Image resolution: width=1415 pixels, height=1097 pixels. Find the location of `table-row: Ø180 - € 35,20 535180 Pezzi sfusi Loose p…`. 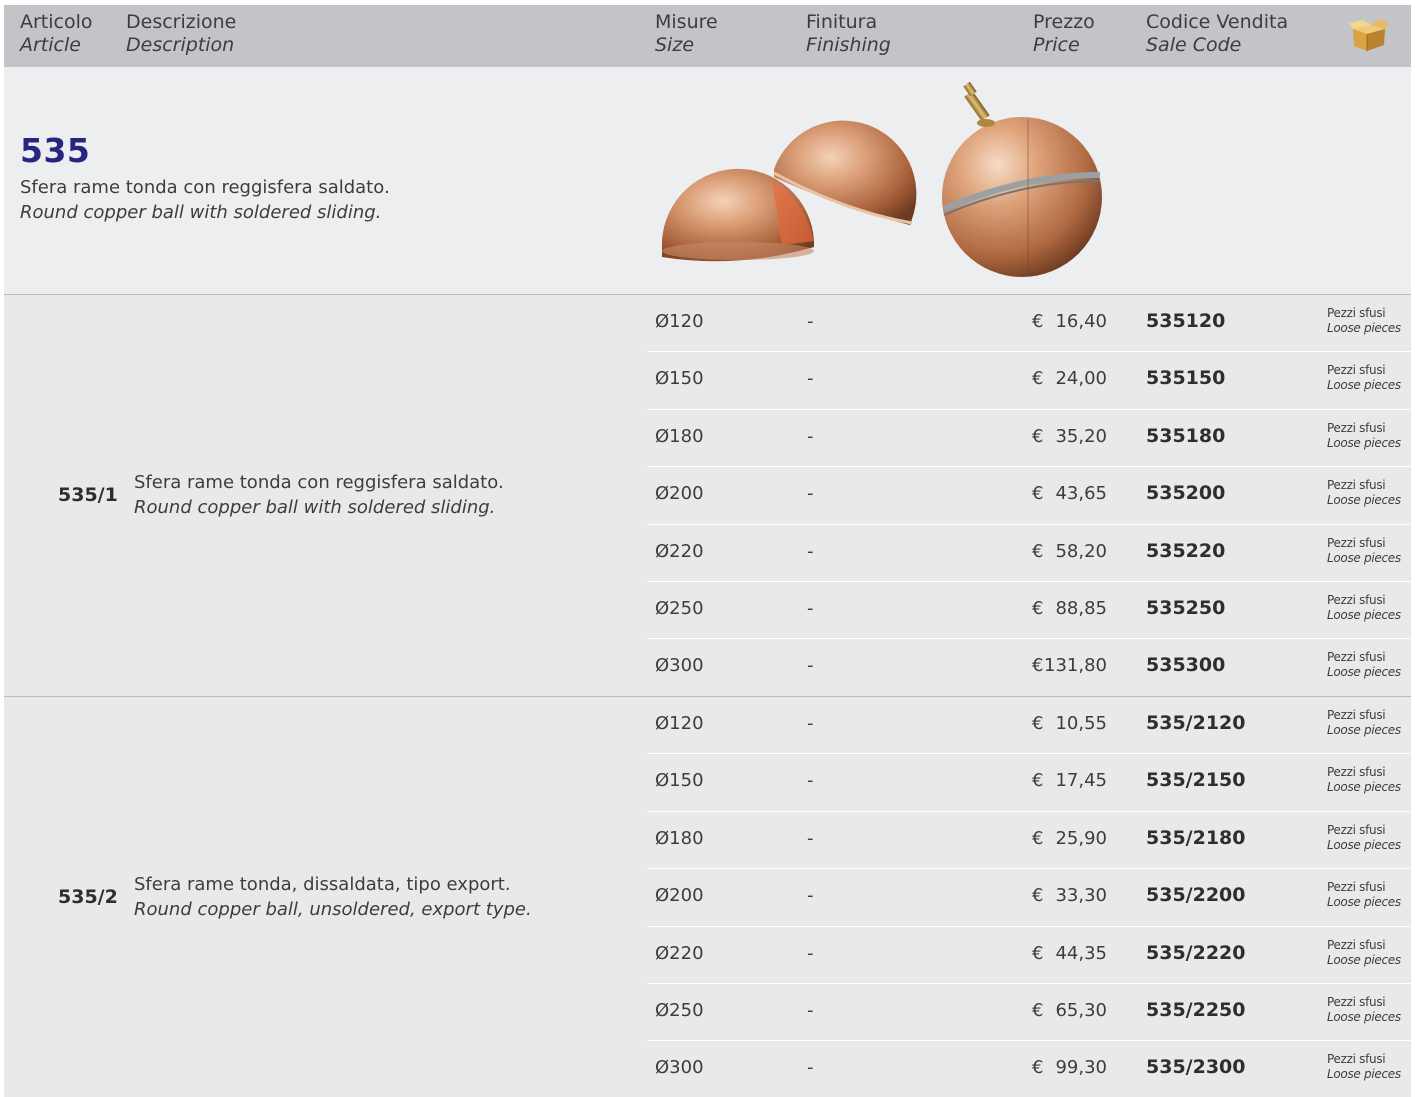

table-row: Ø180 - € 35,20 535180 Pezzi sfusi Loose p… is located at coordinates (1029, 439).